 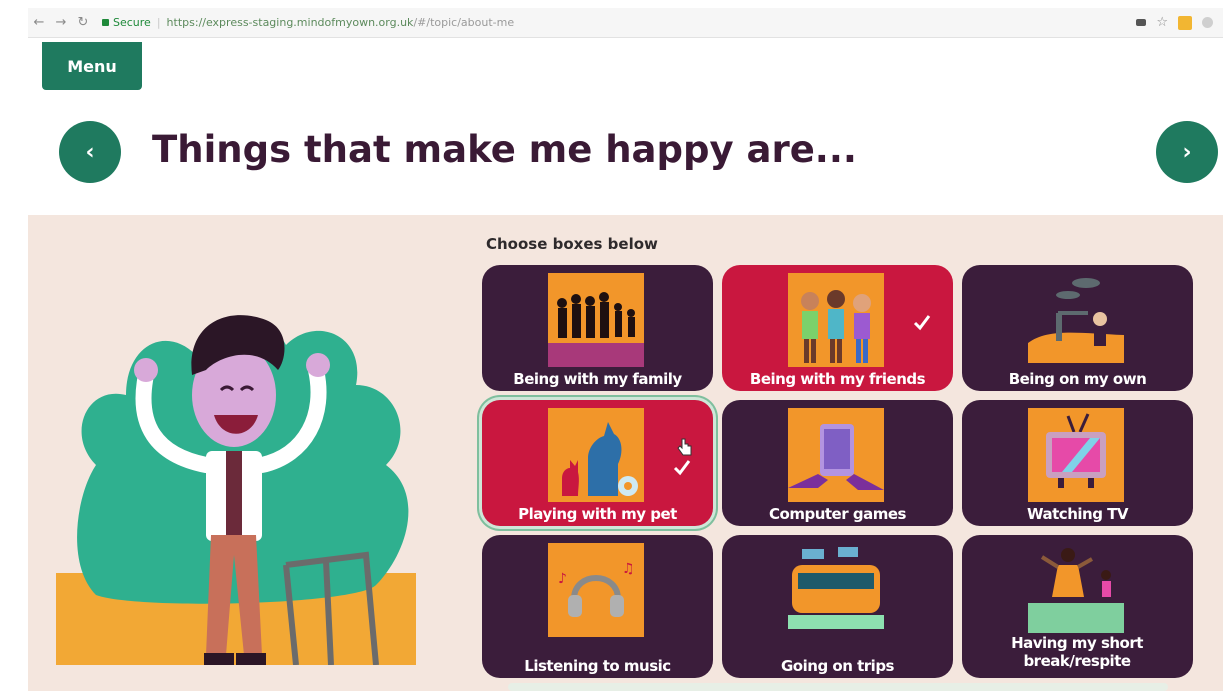 What do you see at coordinates (684, 447) in the screenshot?
I see `hand-cursor-icon` at bounding box center [684, 447].